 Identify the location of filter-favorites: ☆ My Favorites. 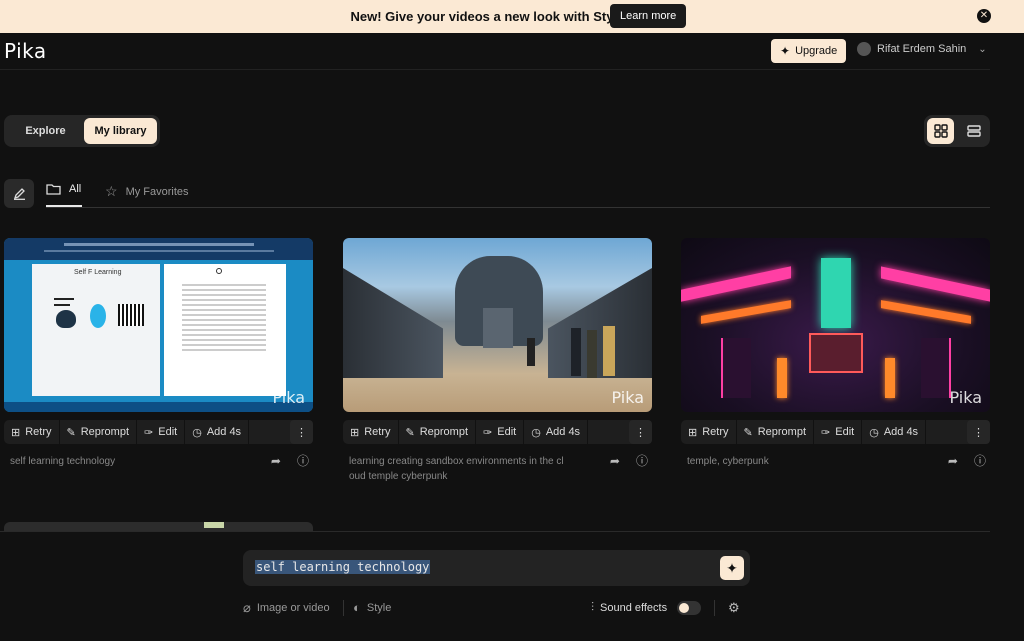
(147, 191).